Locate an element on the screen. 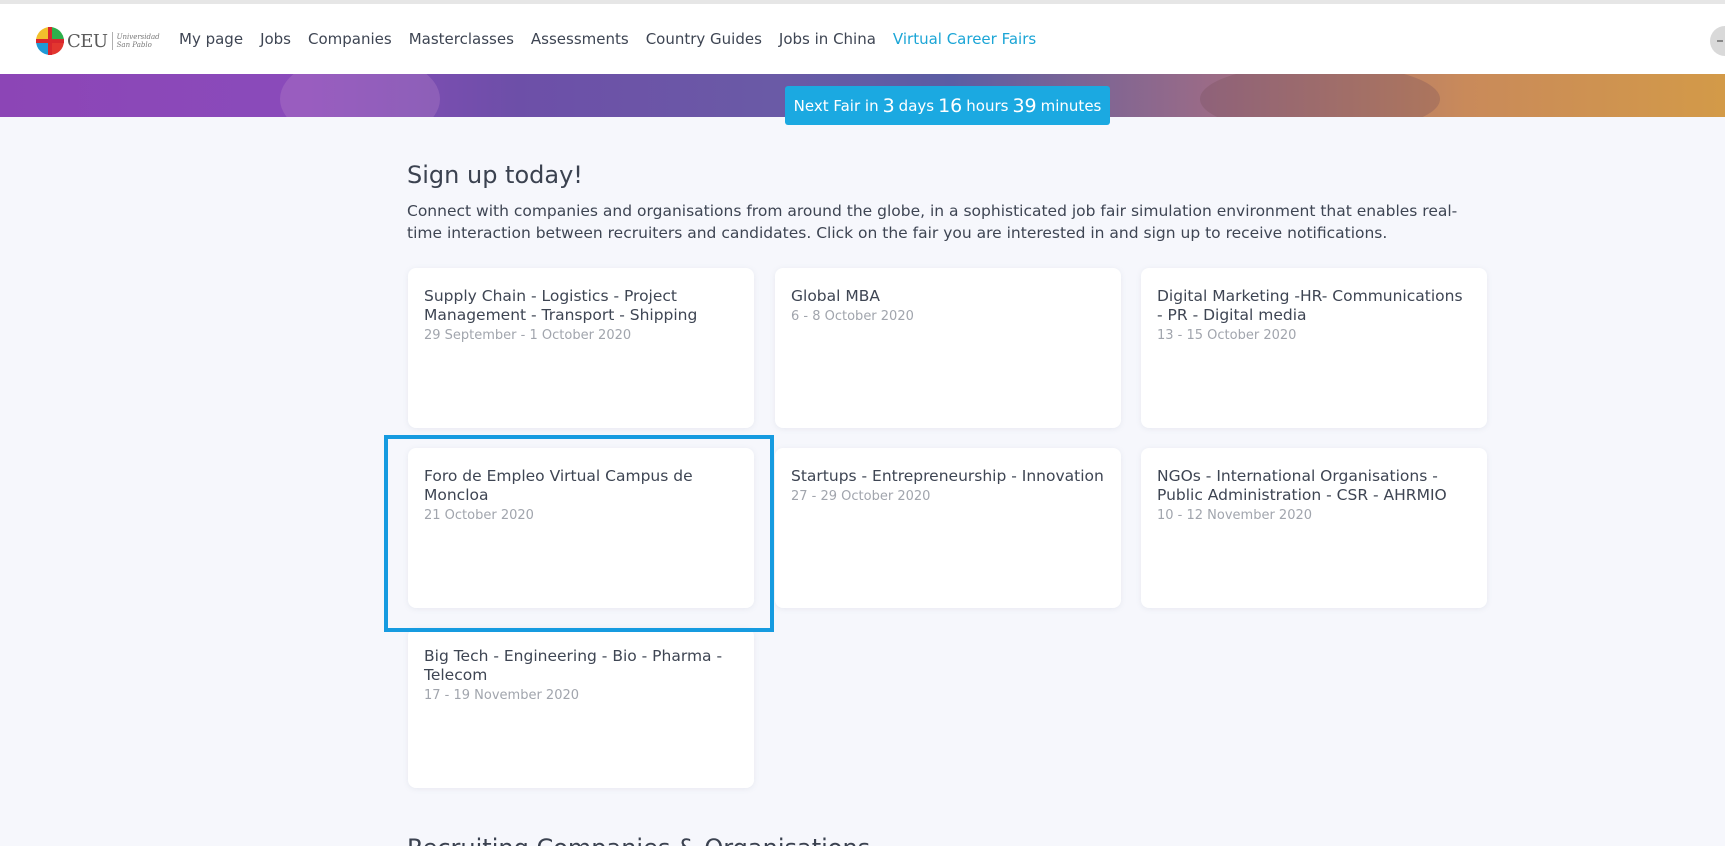 The width and height of the screenshot is (1725, 846). page-title: Sign up today! is located at coordinates (495, 175).